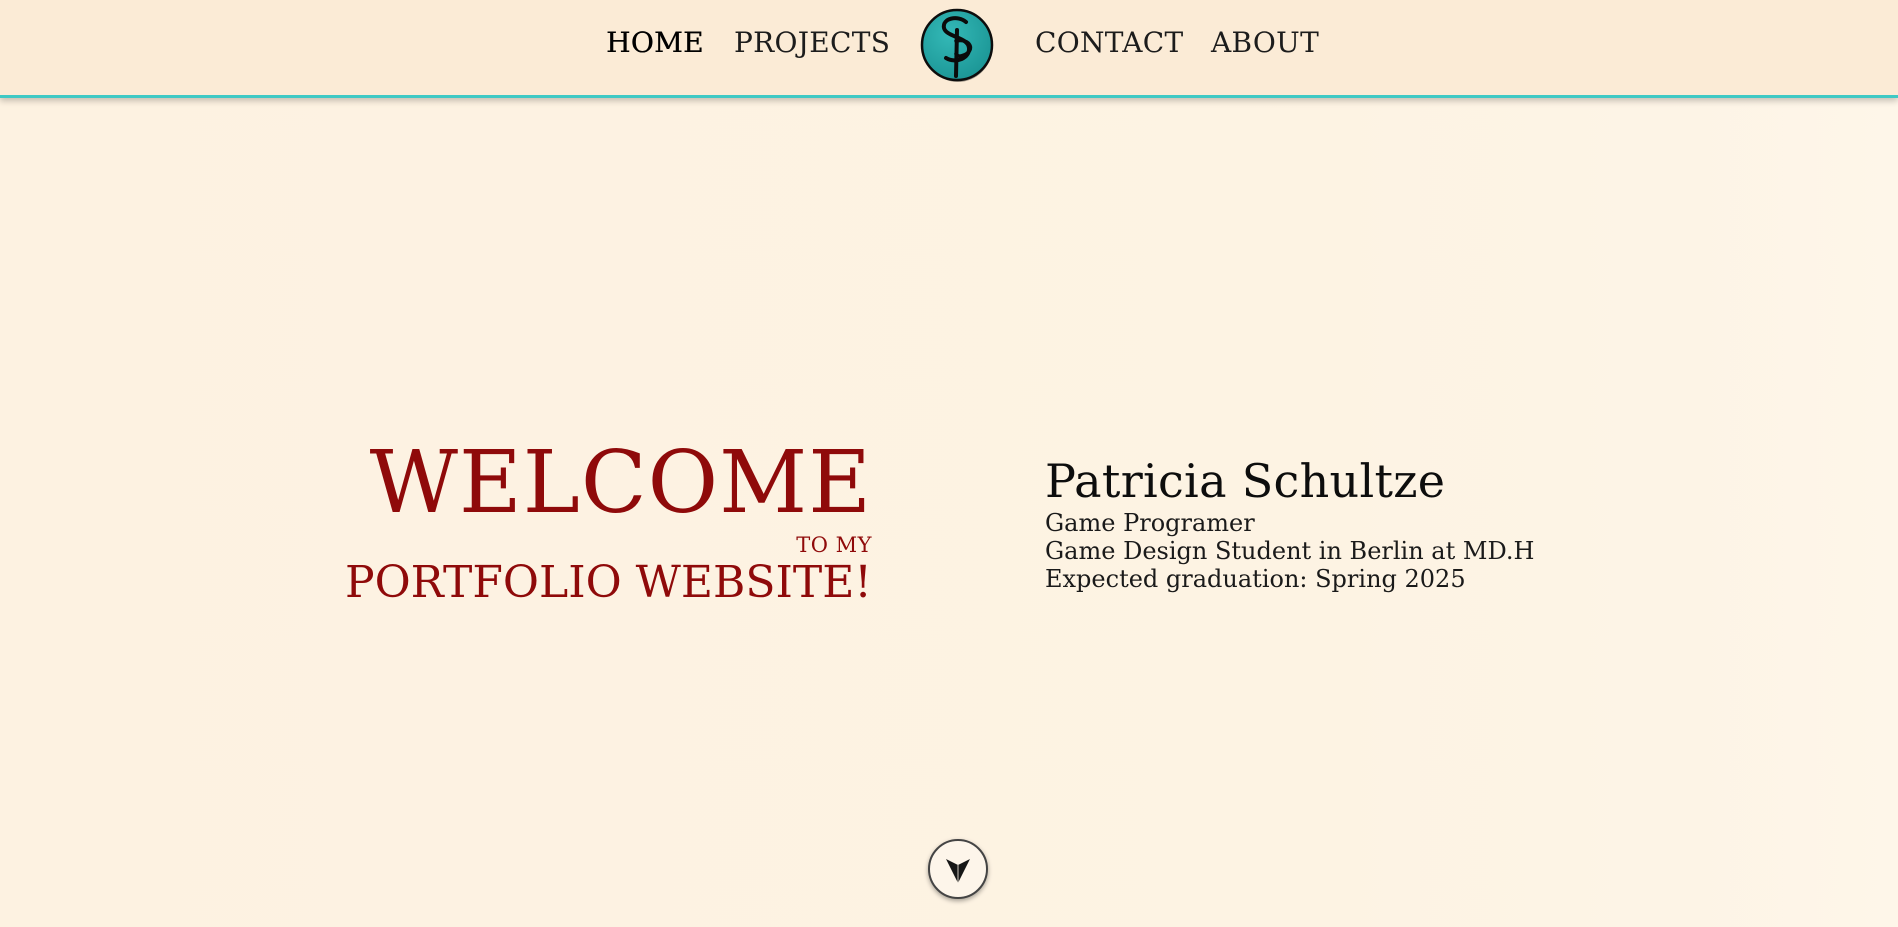 This screenshot has width=1898, height=927. What do you see at coordinates (1245, 481) in the screenshot?
I see `bio-name: Patricia Schultze` at bounding box center [1245, 481].